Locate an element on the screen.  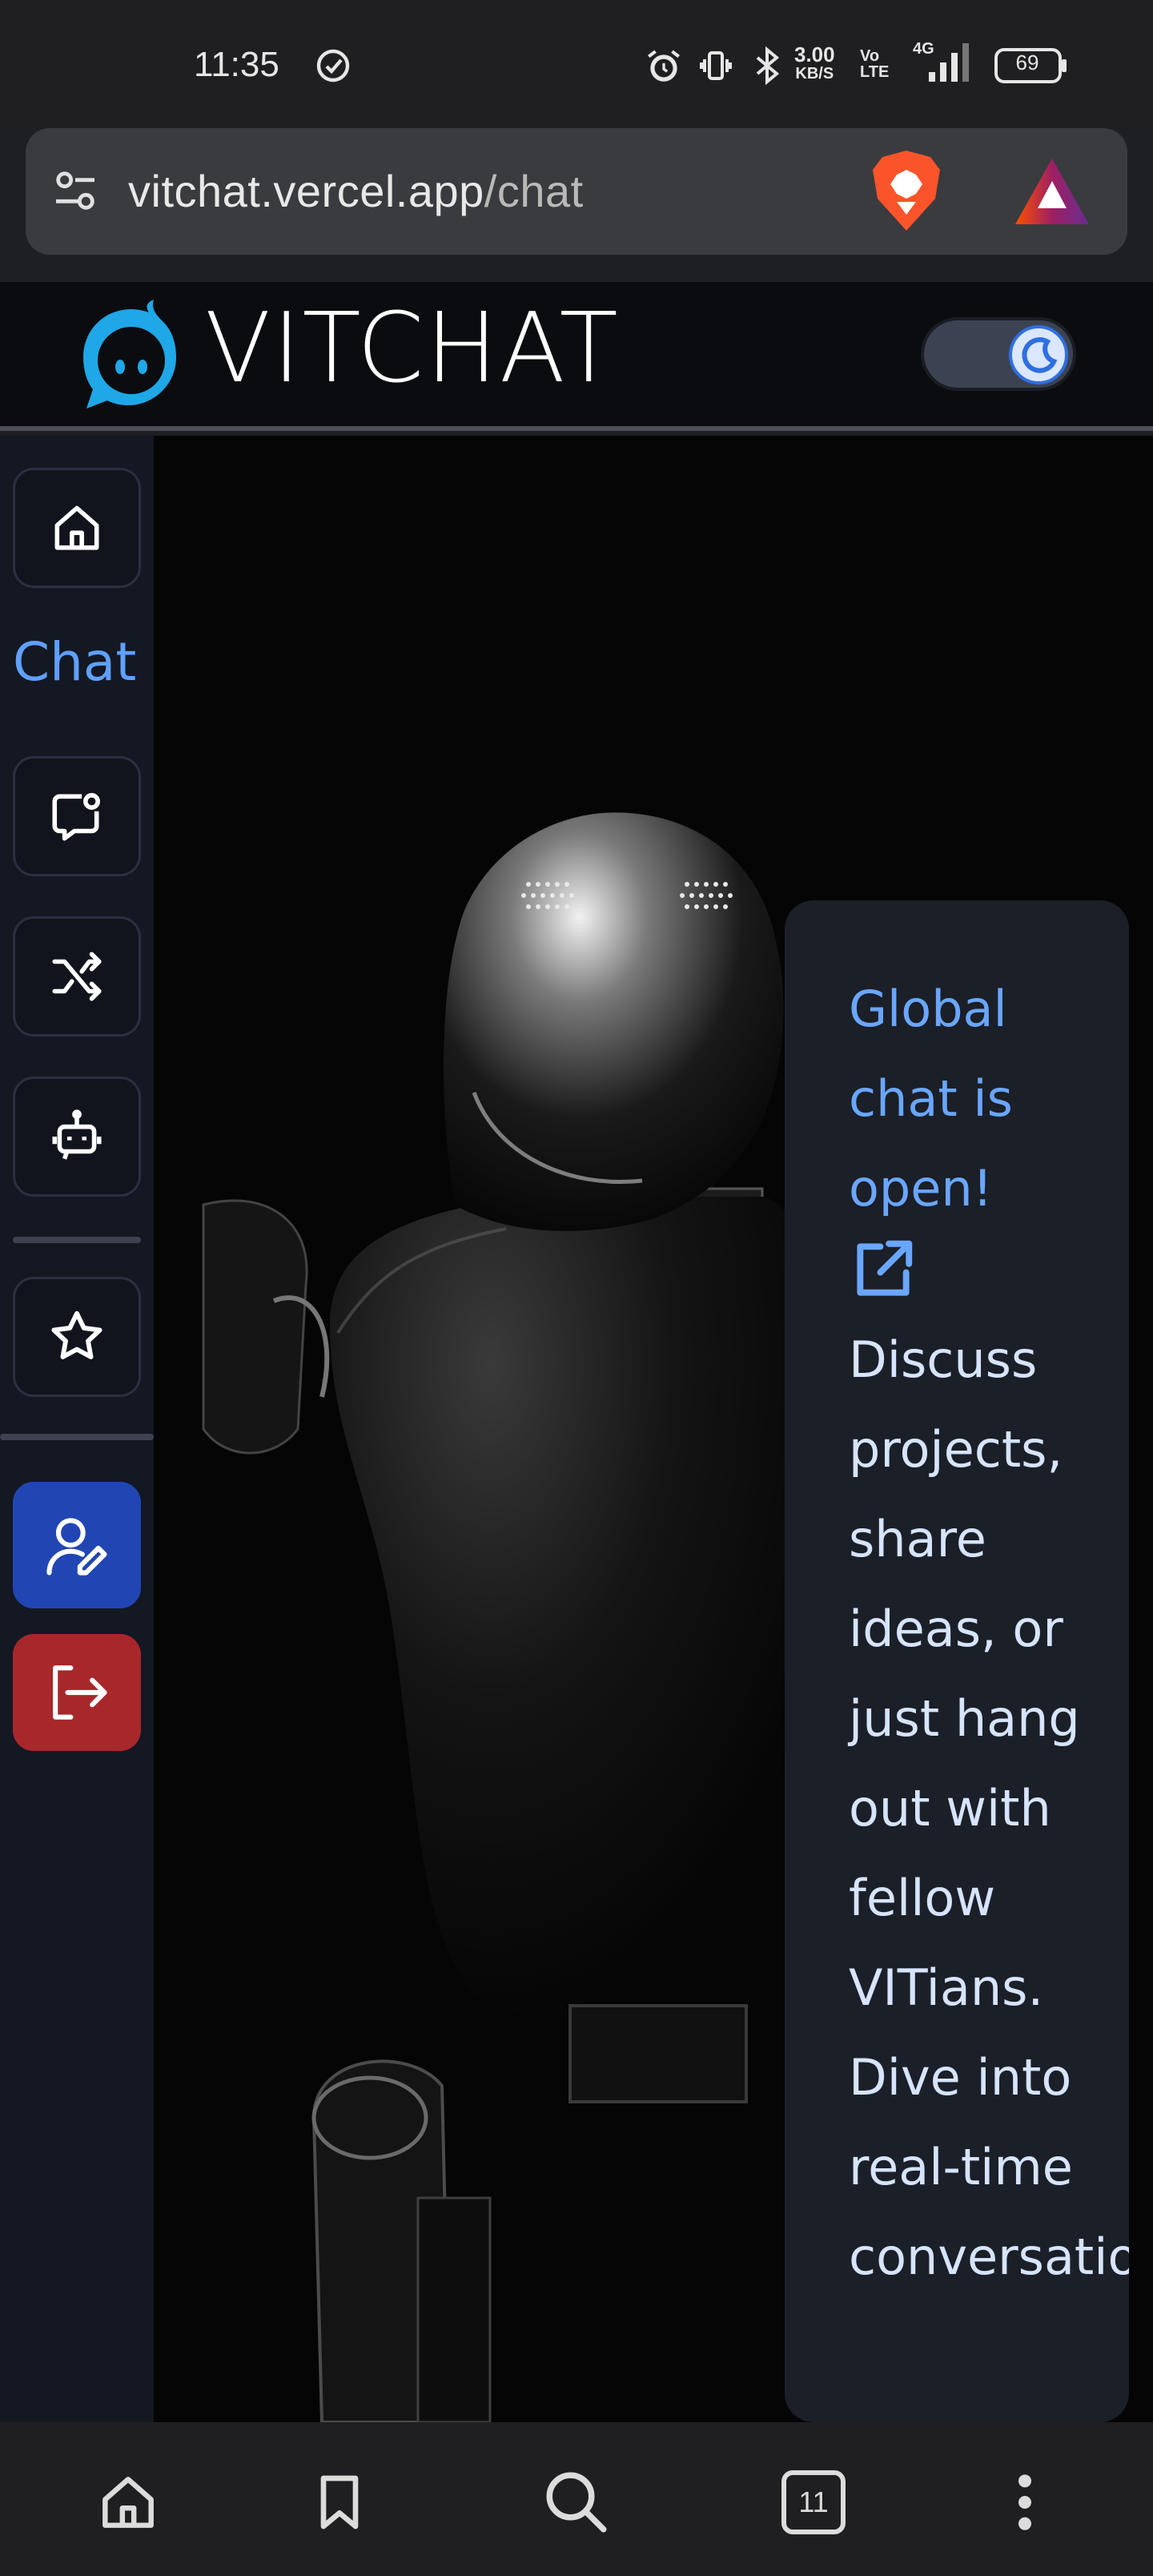
tabs-icon: 11 is located at coordinates (814, 2502).